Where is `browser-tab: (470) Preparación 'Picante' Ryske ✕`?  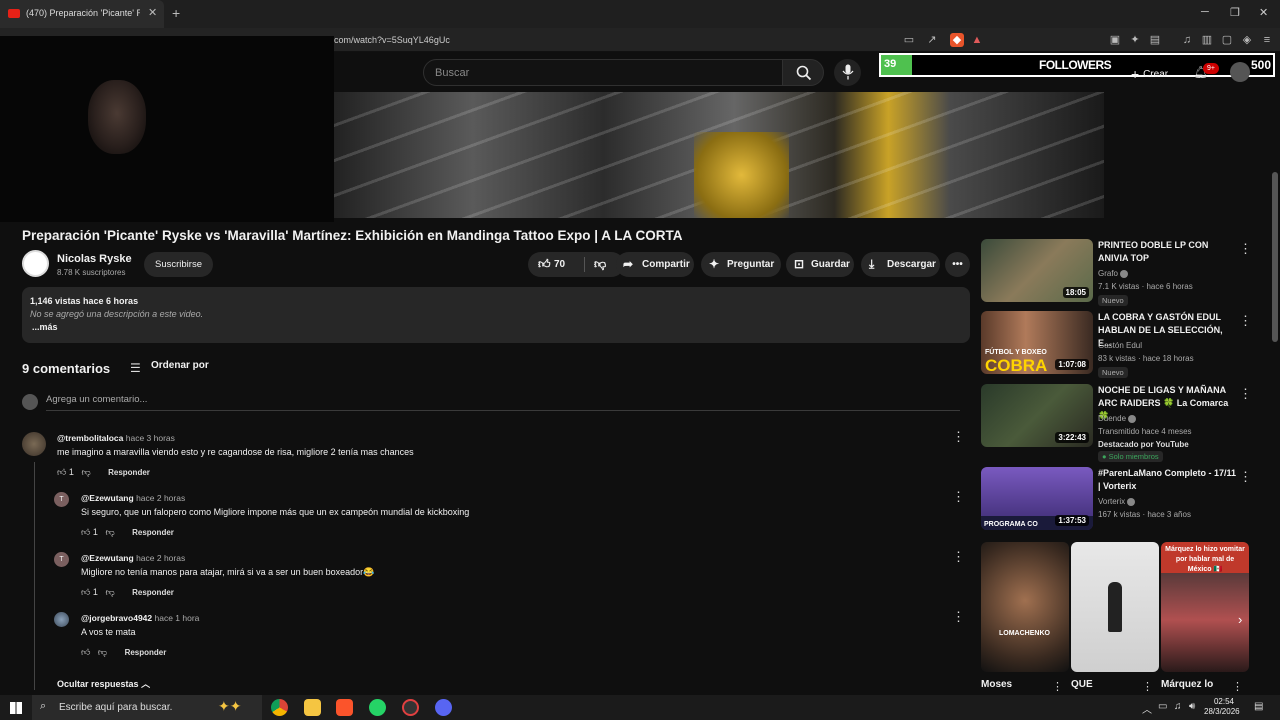 browser-tab: (470) Preparación 'Picante' Ryske ✕ is located at coordinates (82, 14).